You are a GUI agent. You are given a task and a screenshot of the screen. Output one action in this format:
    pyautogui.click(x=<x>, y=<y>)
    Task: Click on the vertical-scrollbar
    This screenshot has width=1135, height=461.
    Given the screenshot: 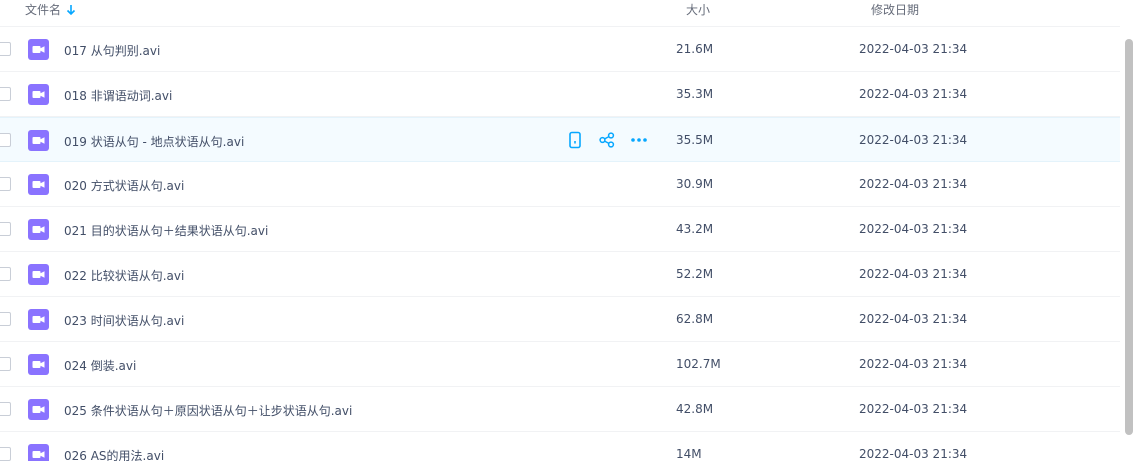 What is the action you would take?
    pyautogui.click(x=1129, y=244)
    